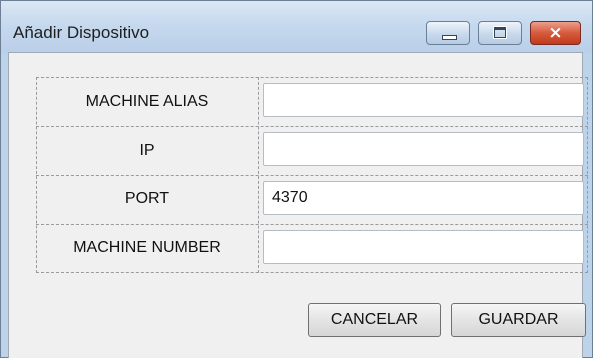  Describe the element at coordinates (449, 37) in the screenshot. I see `minimize-icon` at that location.